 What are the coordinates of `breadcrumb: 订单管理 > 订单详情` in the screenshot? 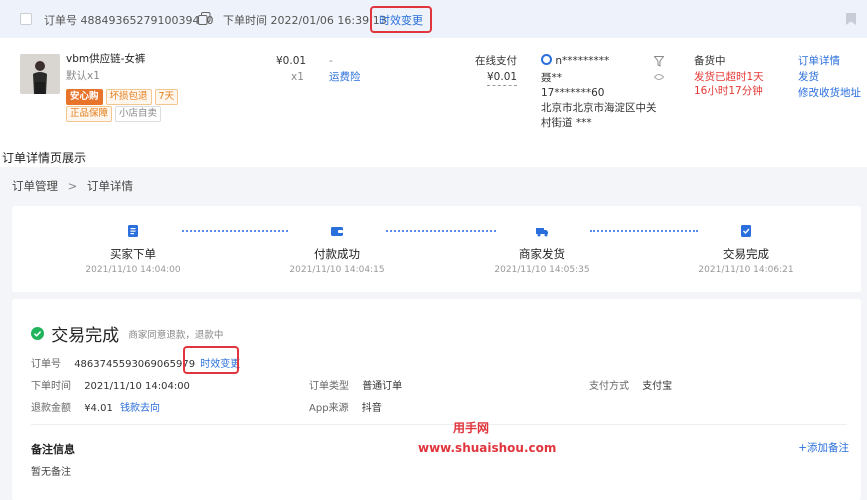 It's located at (72, 186).